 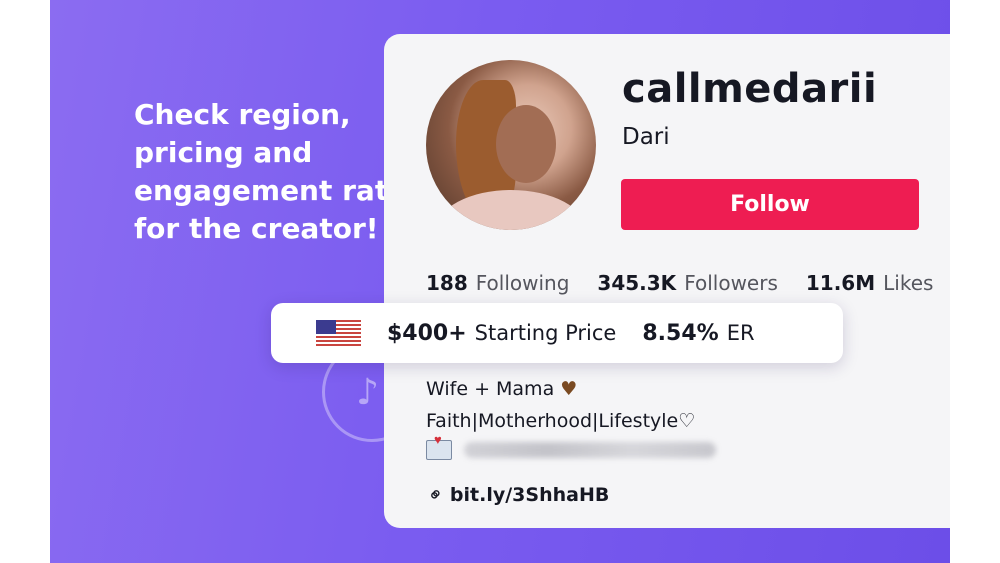 I want to click on bio-link-text: bit.ly/3ShhaHB, so click(x=529, y=495).